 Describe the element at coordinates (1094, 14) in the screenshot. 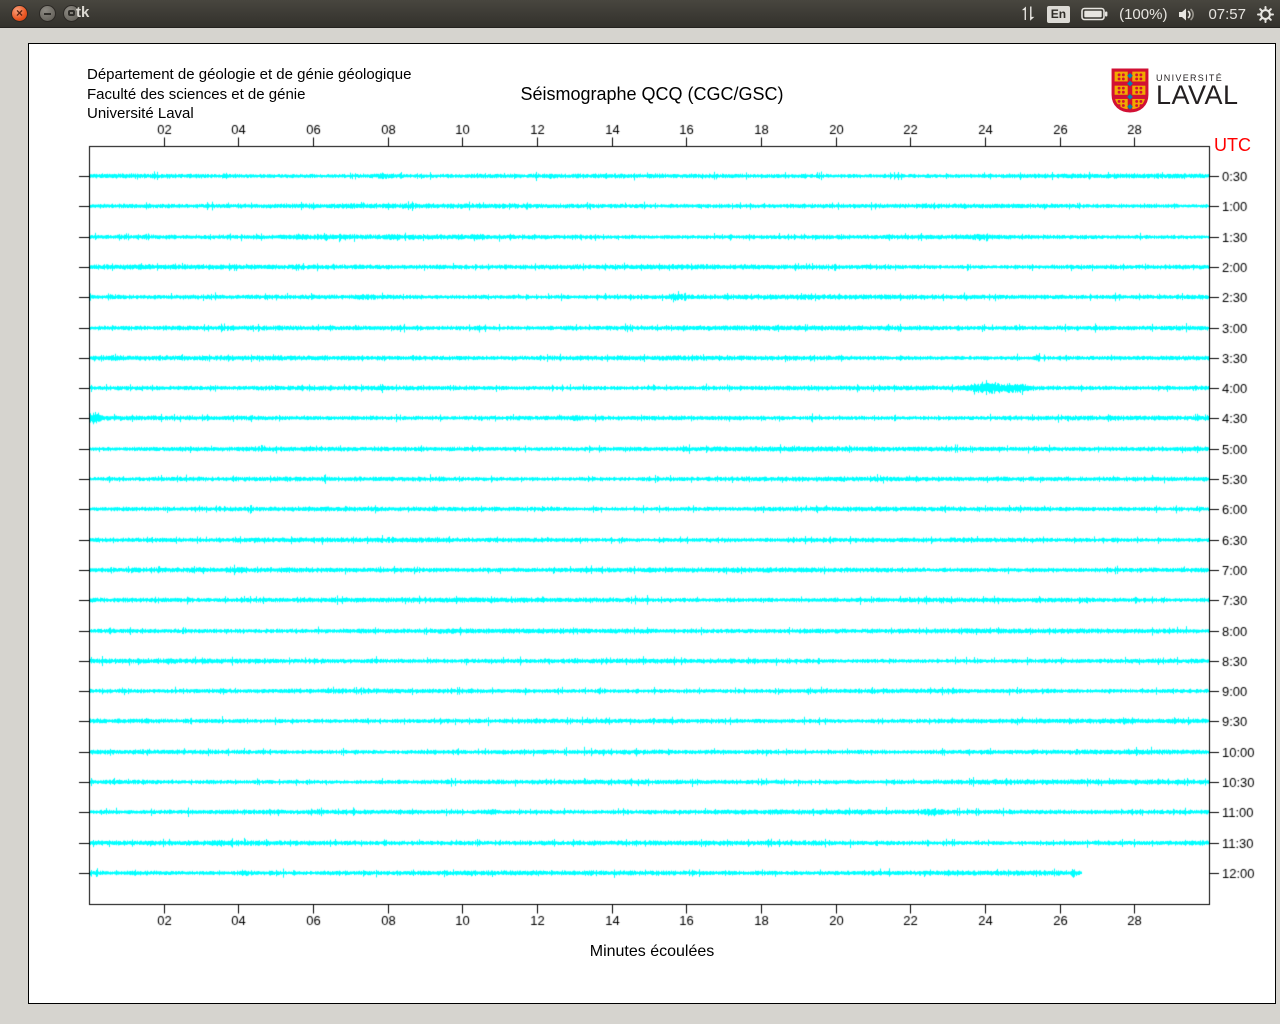

I see `battery-icon` at that location.